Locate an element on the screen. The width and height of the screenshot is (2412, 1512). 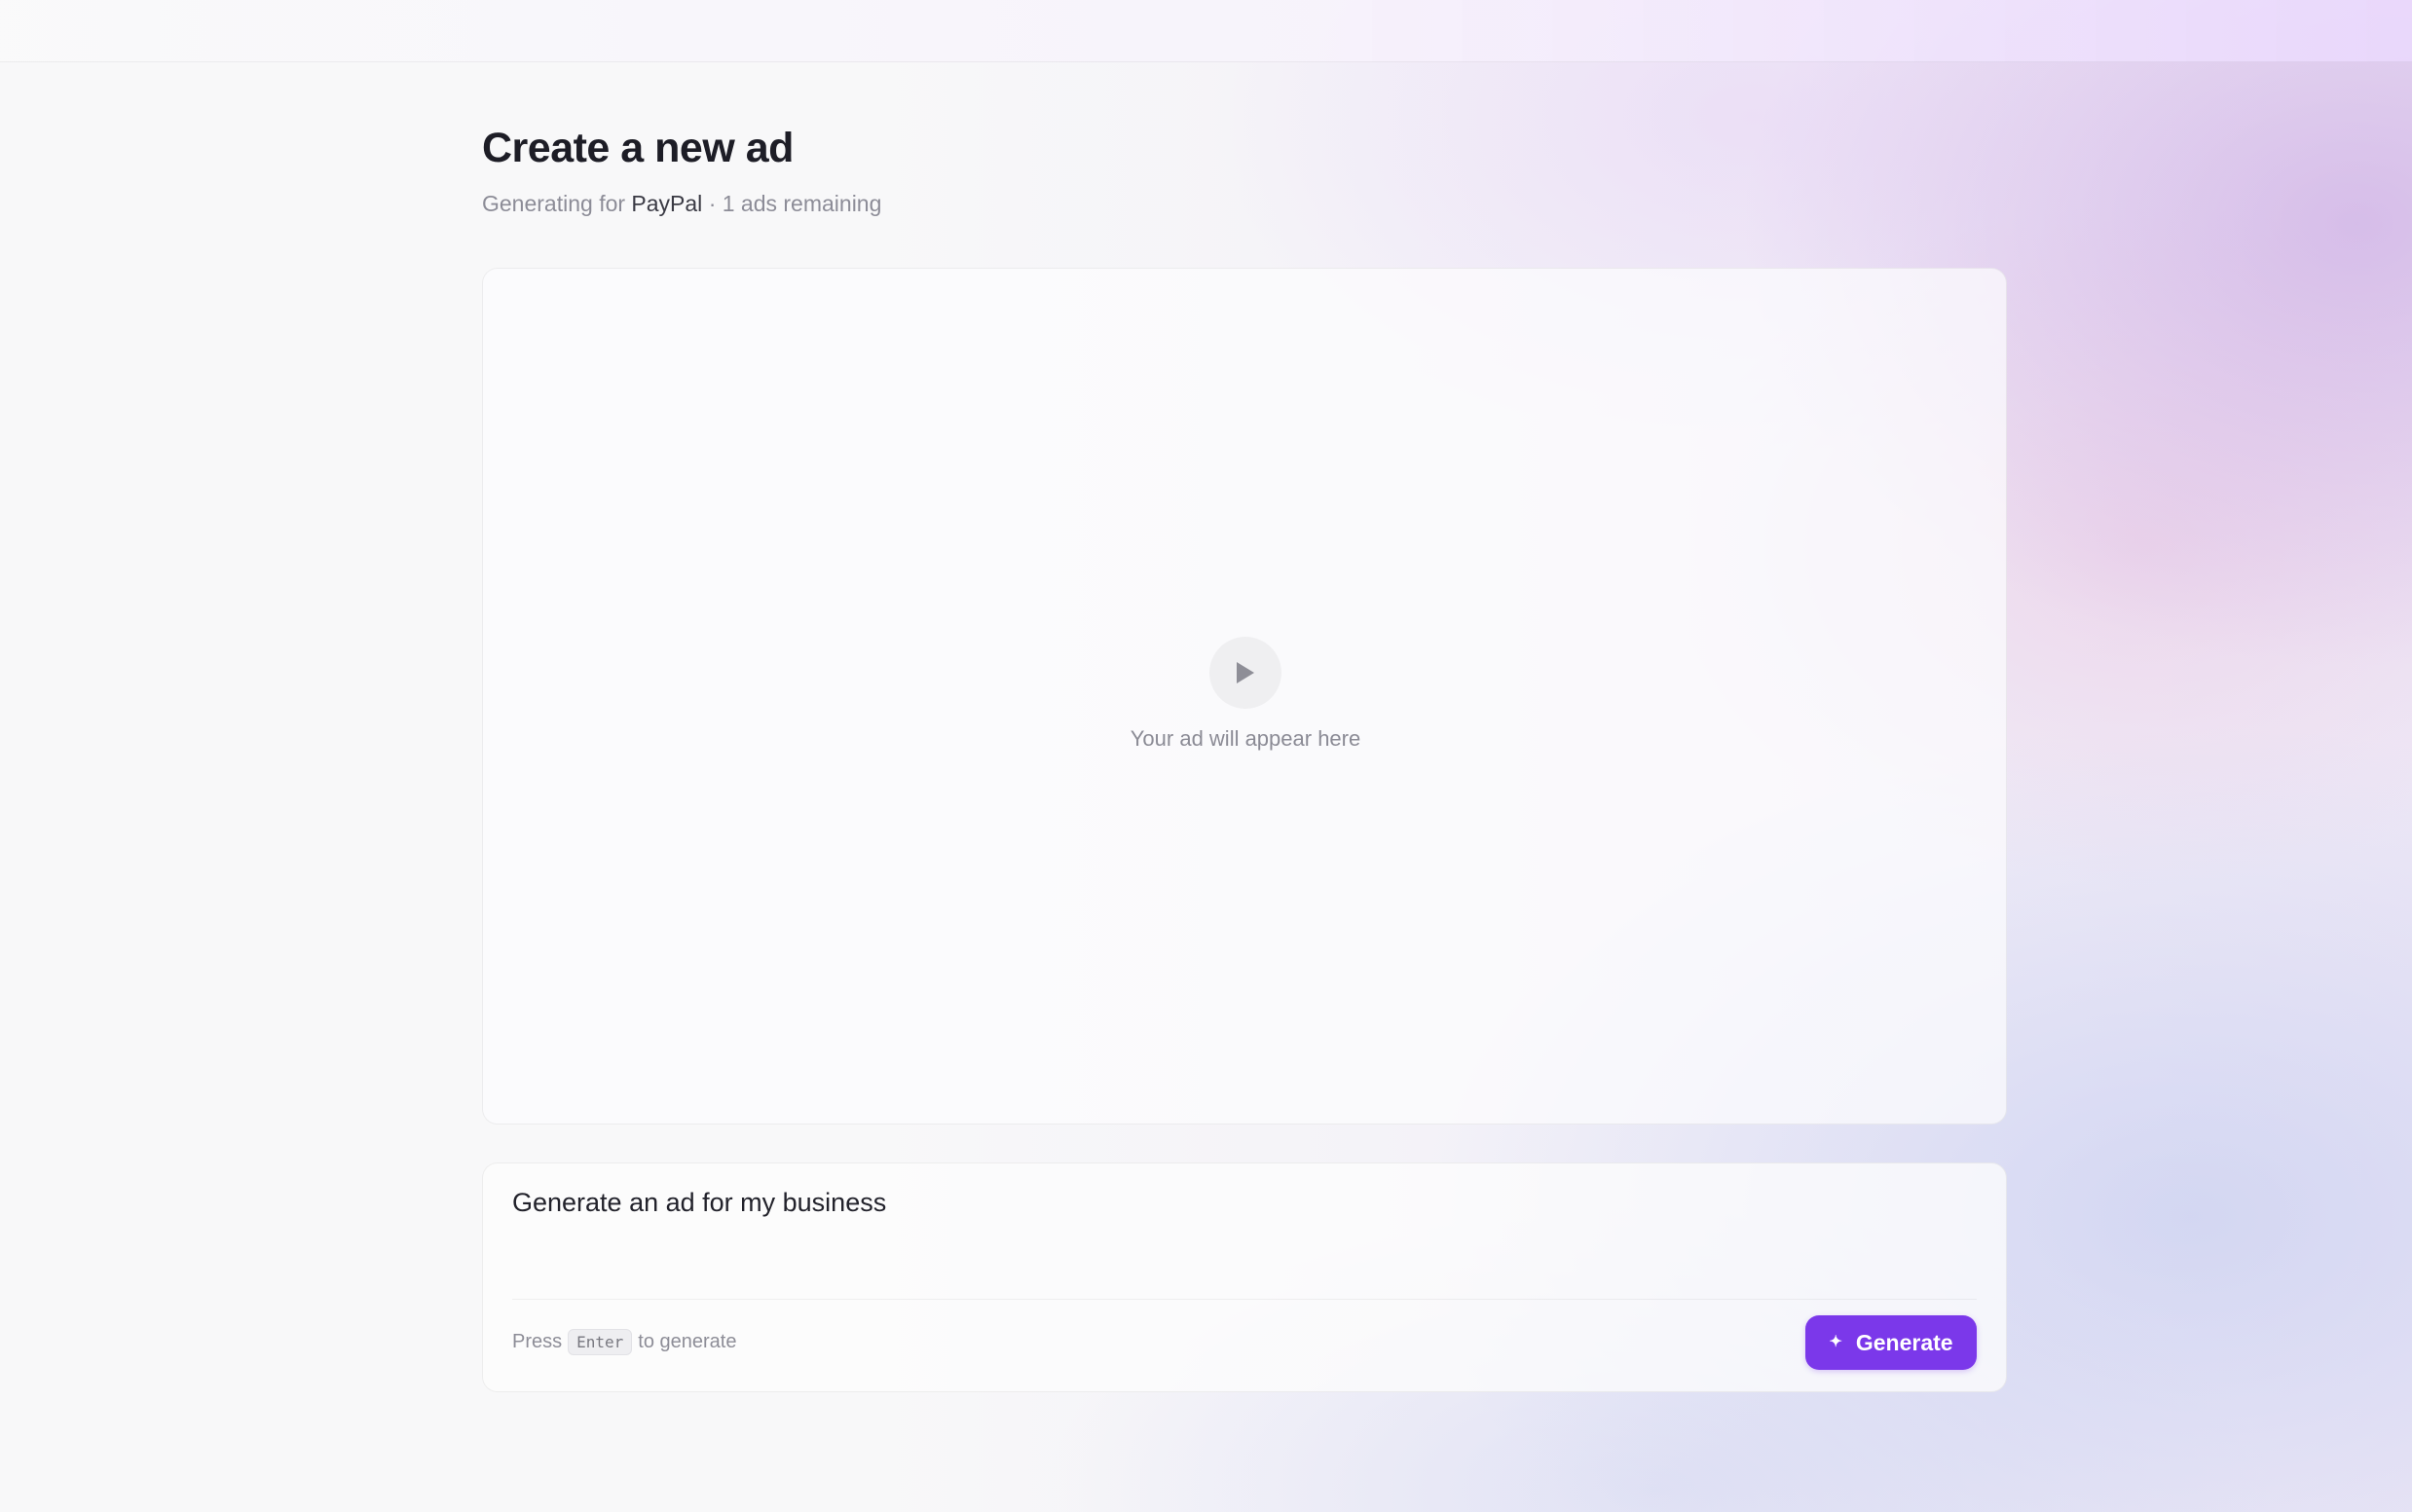
prompt-input: Generate an ad for my business is located at coordinates (1242, 1227).